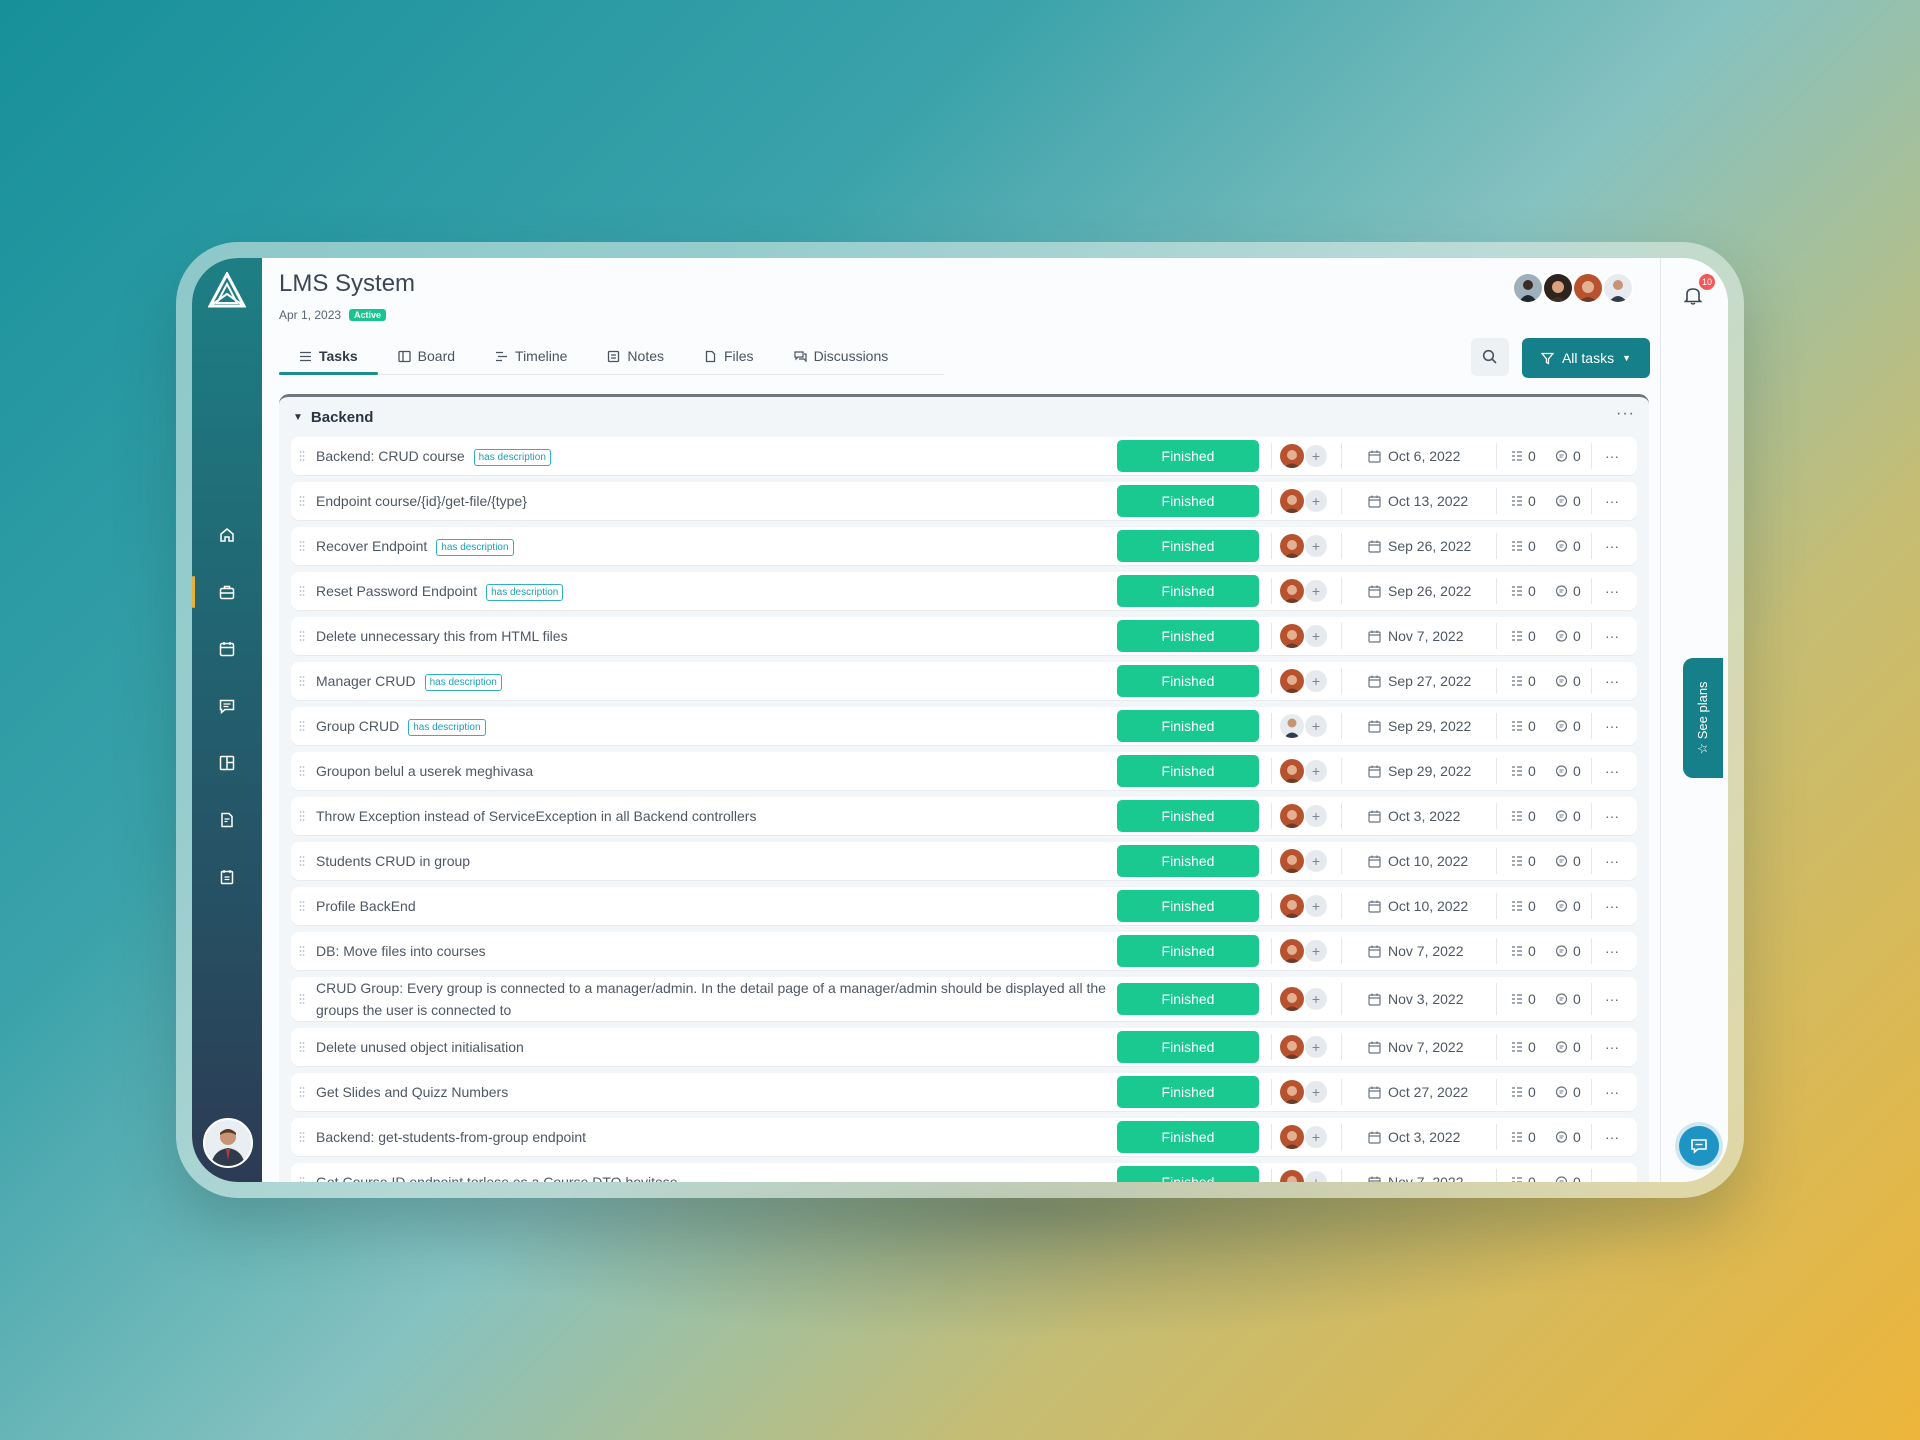  Describe the element at coordinates (1419, 726) in the screenshot. I see `due-date: Sep 29, 2022` at that location.